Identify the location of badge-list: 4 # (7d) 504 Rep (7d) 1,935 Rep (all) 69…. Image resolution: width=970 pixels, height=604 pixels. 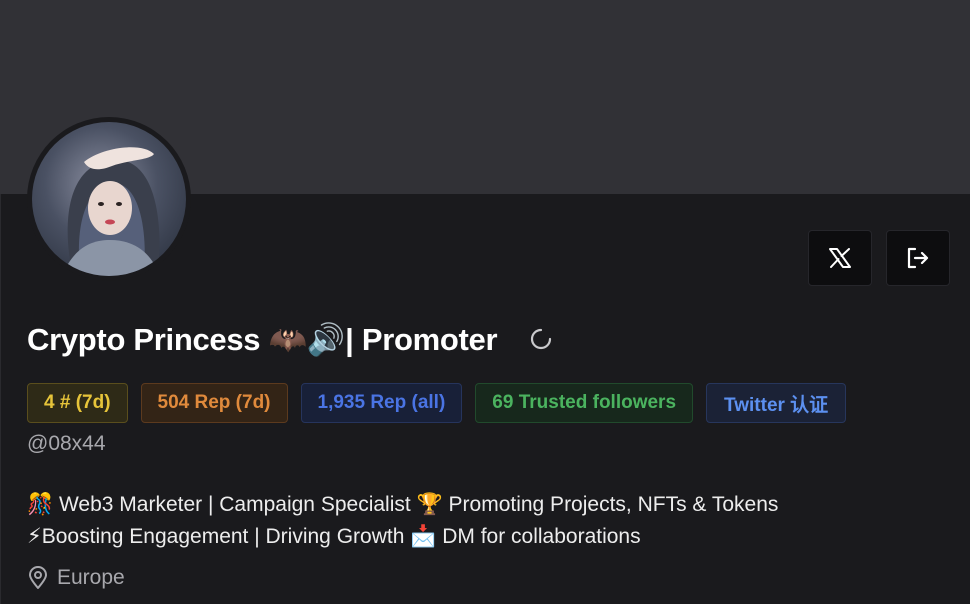
(437, 403).